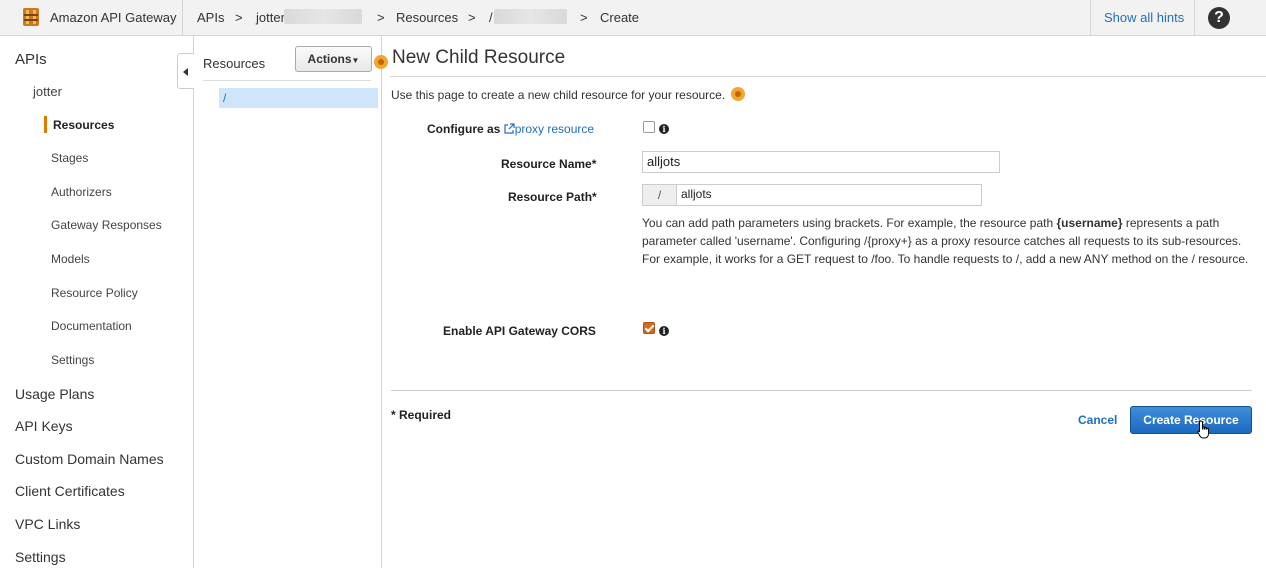 The height and width of the screenshot is (568, 1266). What do you see at coordinates (91, 326) in the screenshot?
I see `nav-item-documentation: Documentation` at bounding box center [91, 326].